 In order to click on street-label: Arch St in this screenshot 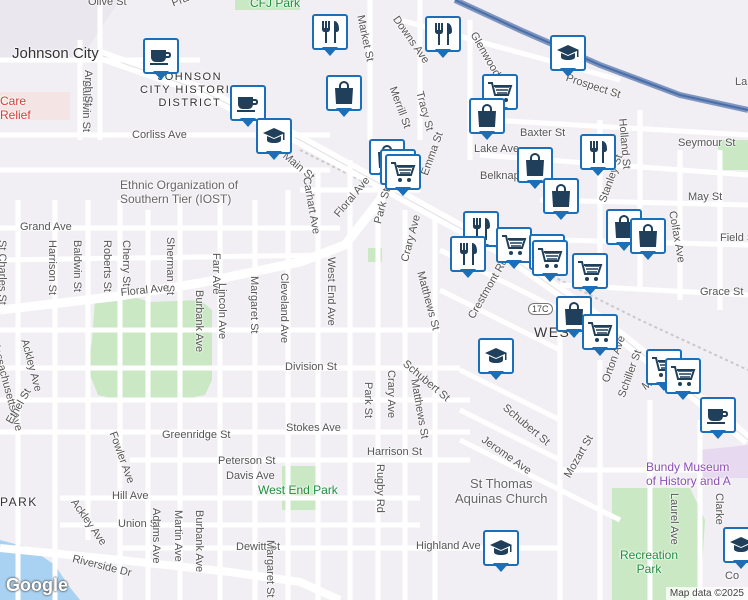, I will do `click(88, 88)`.